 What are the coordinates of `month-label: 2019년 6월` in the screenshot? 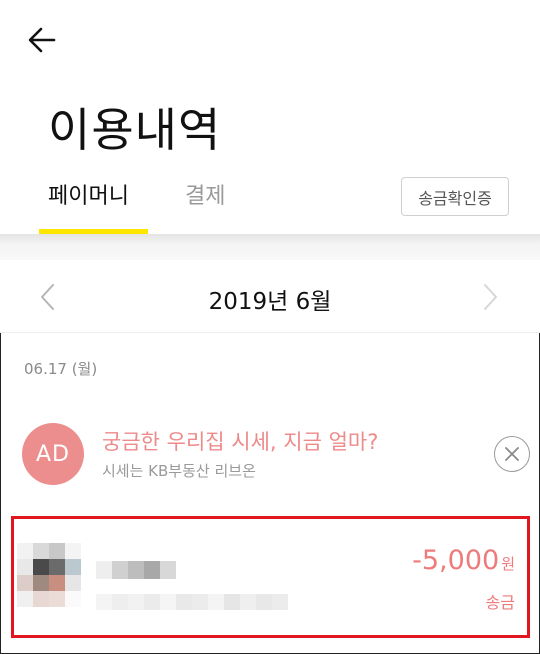 It's located at (270, 302).